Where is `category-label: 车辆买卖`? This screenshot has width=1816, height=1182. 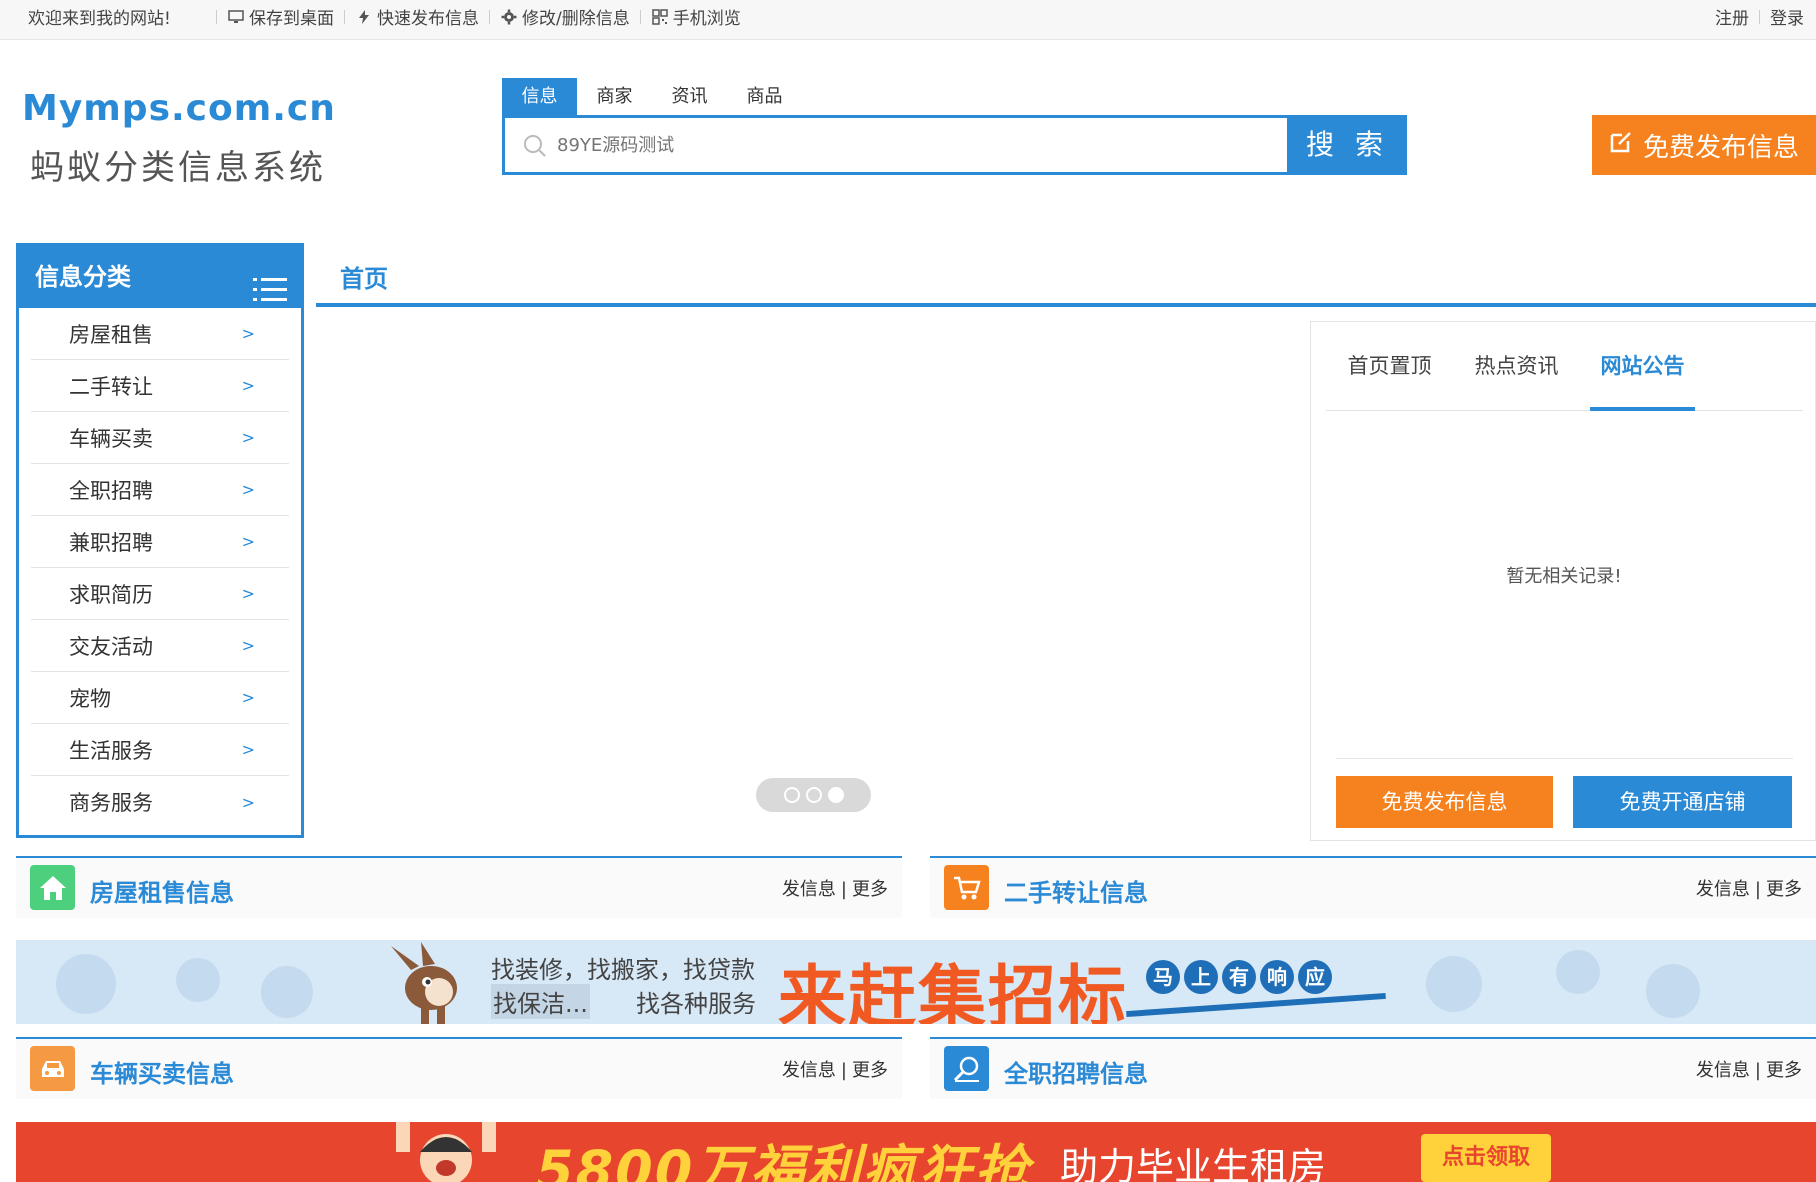
category-label: 车辆买卖 is located at coordinates (111, 438).